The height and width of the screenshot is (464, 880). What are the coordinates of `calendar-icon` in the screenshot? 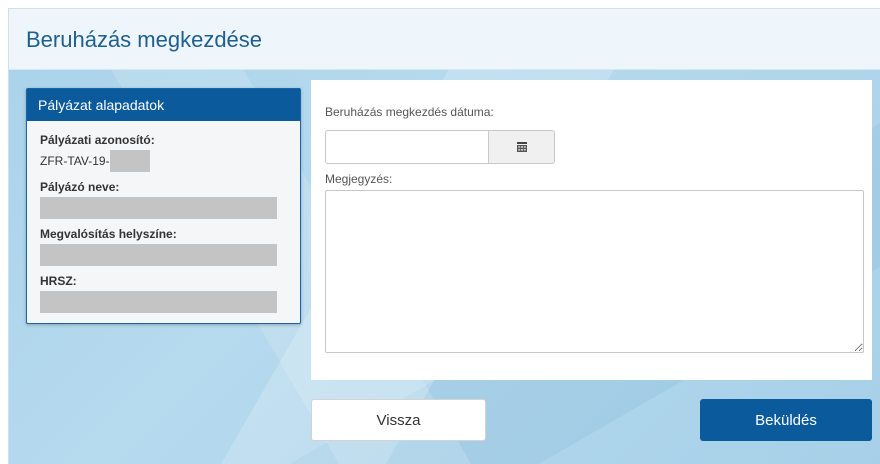 It's located at (521, 147).